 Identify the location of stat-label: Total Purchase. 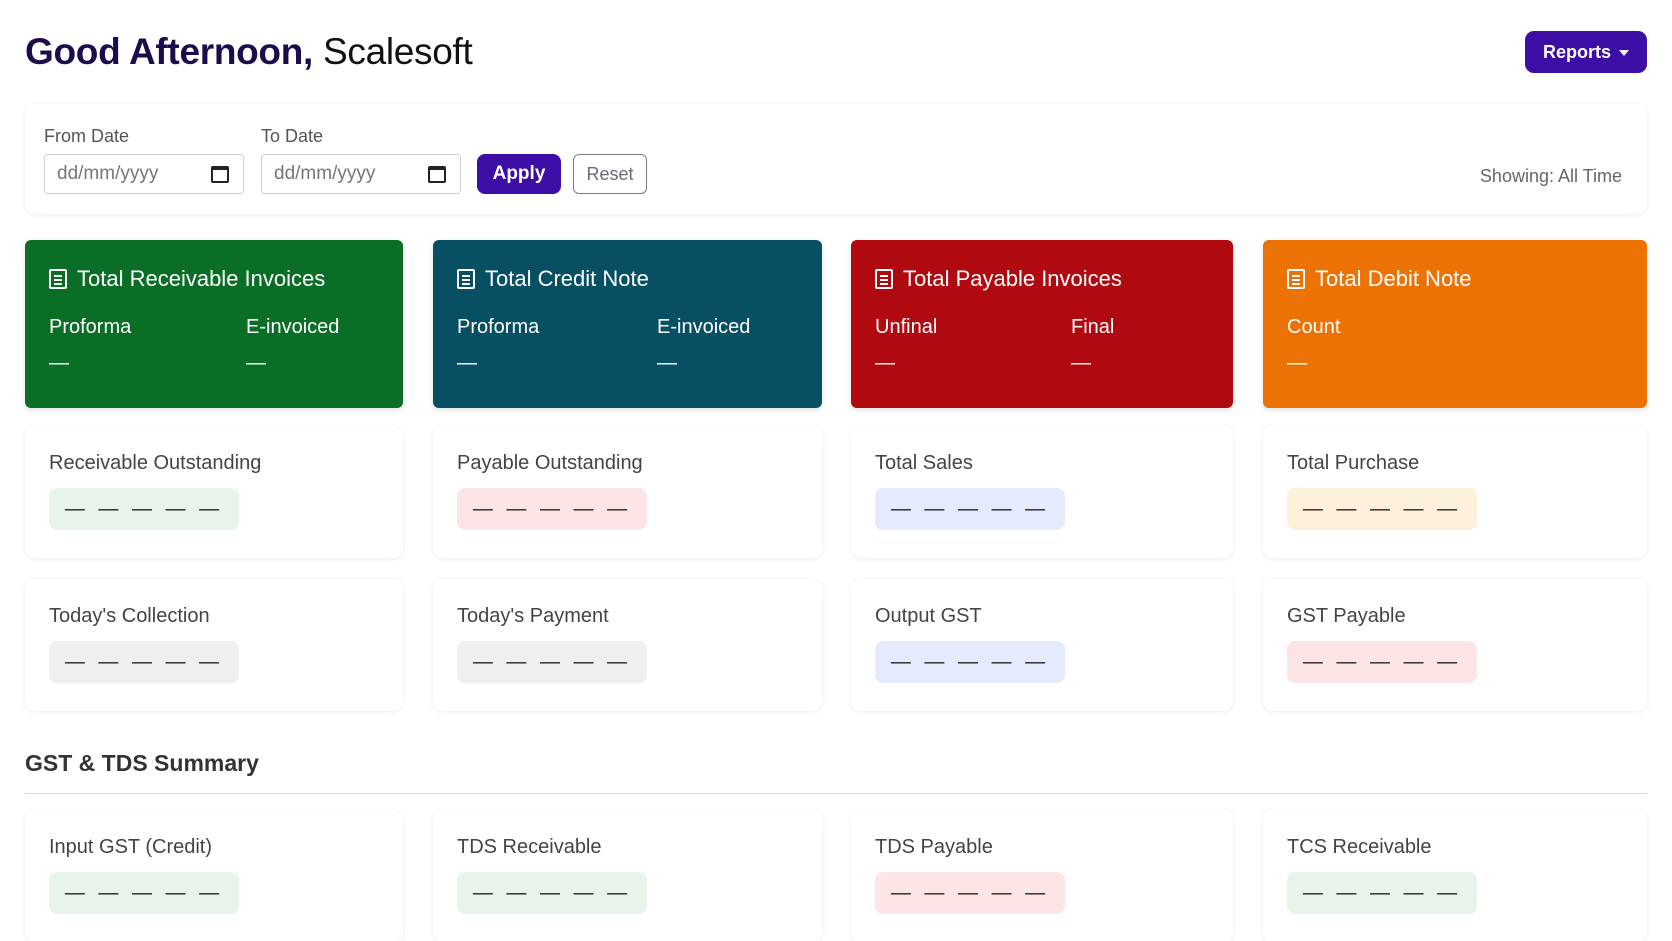
(1353, 463).